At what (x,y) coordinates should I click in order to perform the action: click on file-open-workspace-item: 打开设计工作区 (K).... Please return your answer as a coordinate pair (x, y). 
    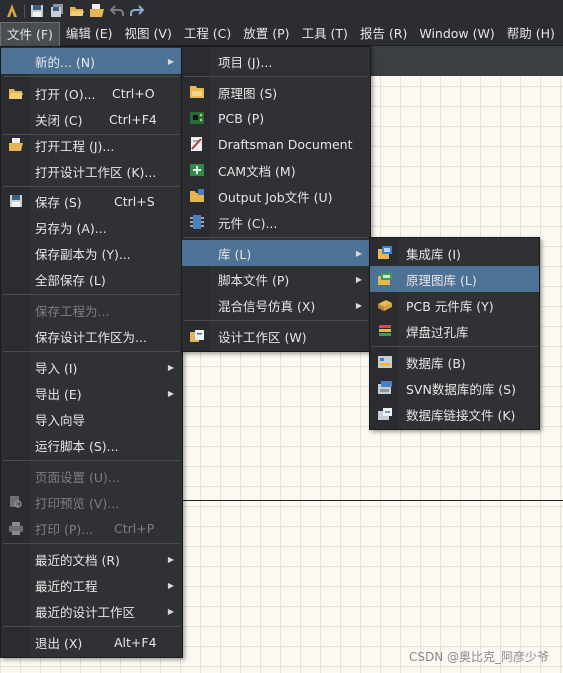
    Looking at the image, I should click on (91, 171).